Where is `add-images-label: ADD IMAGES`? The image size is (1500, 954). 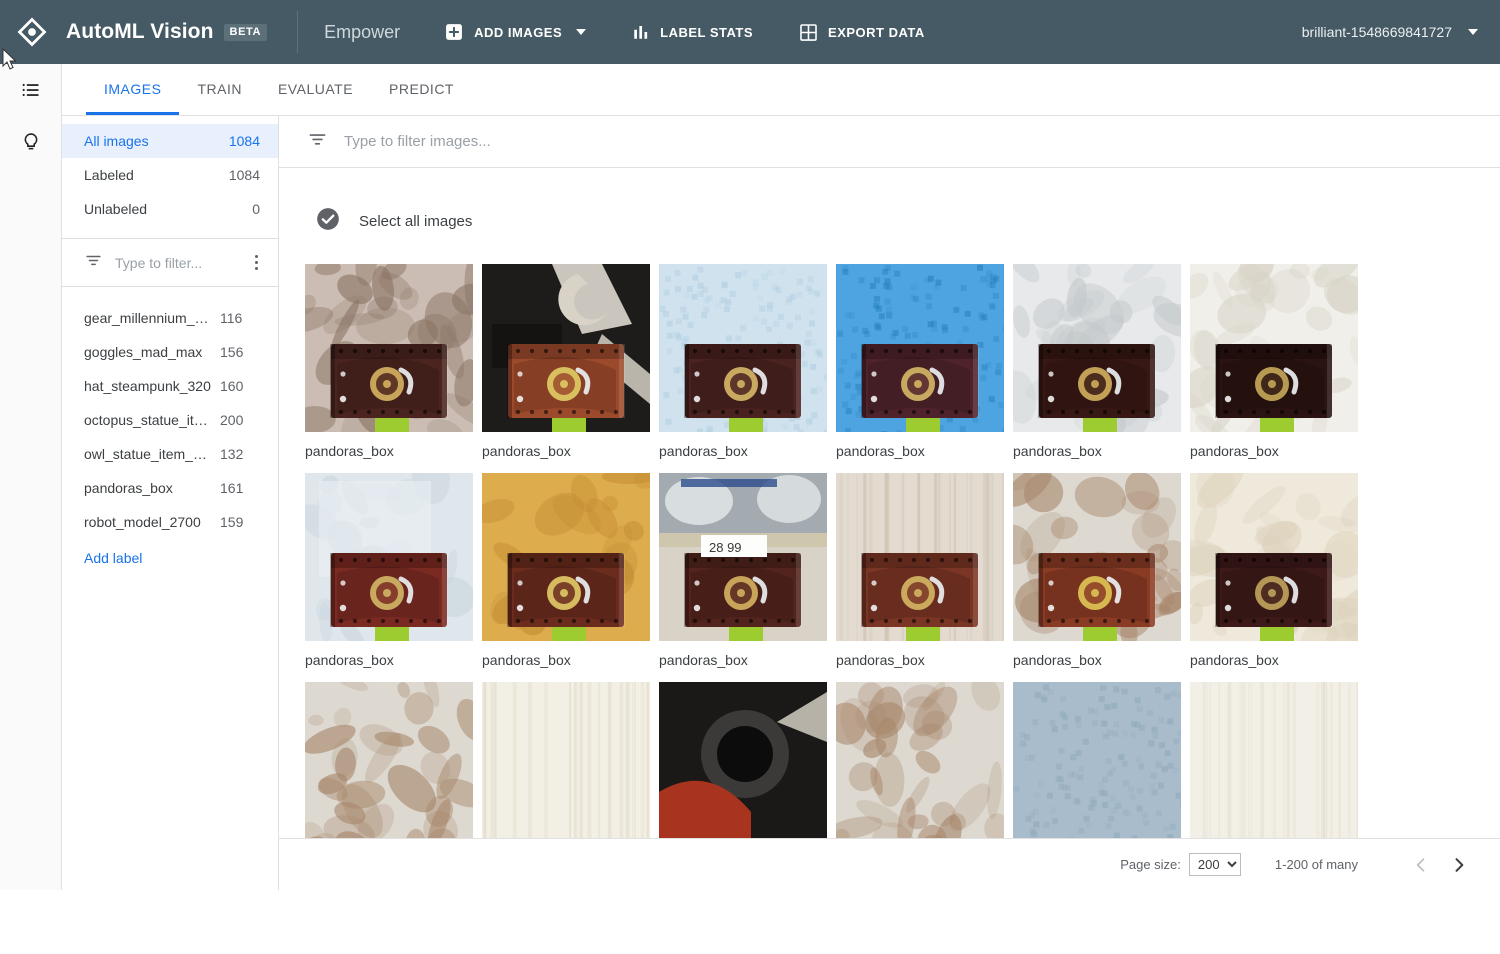 add-images-label: ADD IMAGES is located at coordinates (518, 32).